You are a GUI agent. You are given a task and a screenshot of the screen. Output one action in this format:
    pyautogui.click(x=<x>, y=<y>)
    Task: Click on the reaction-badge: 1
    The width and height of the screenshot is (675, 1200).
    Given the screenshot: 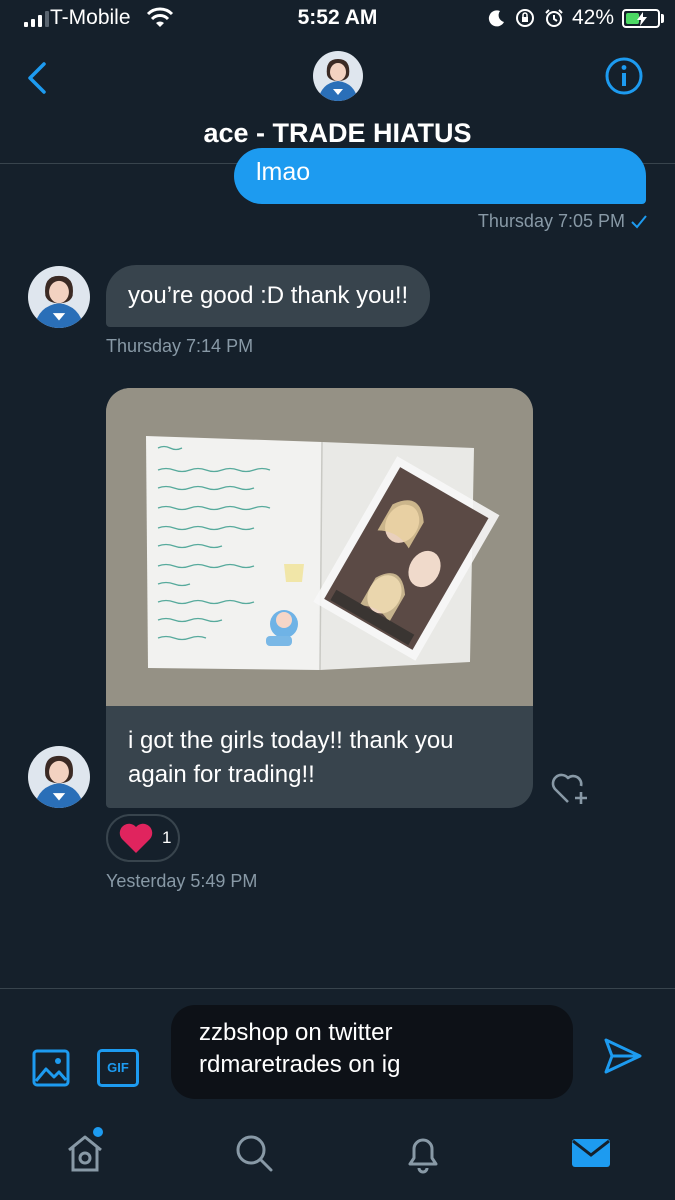 What is the action you would take?
    pyautogui.click(x=143, y=838)
    